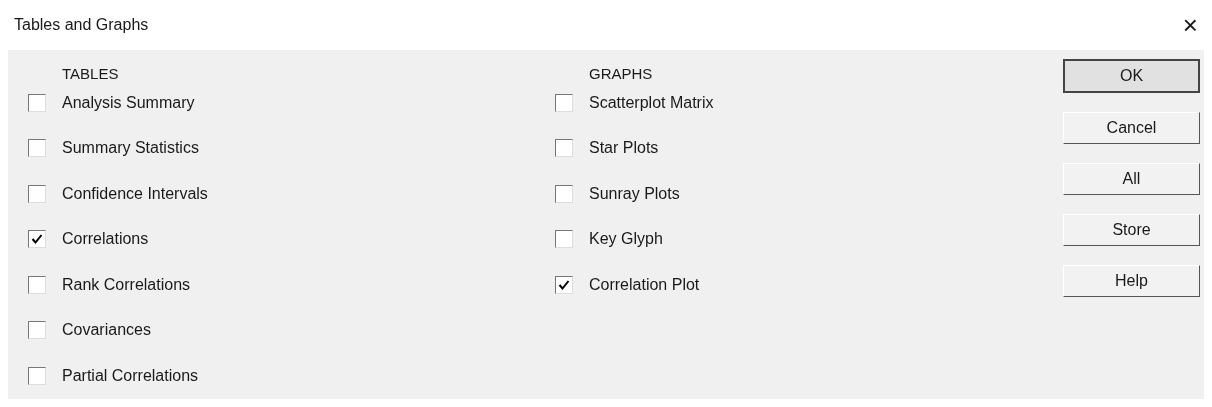 The height and width of the screenshot is (407, 1212). I want to click on group-heading: TABLES, so click(91, 74).